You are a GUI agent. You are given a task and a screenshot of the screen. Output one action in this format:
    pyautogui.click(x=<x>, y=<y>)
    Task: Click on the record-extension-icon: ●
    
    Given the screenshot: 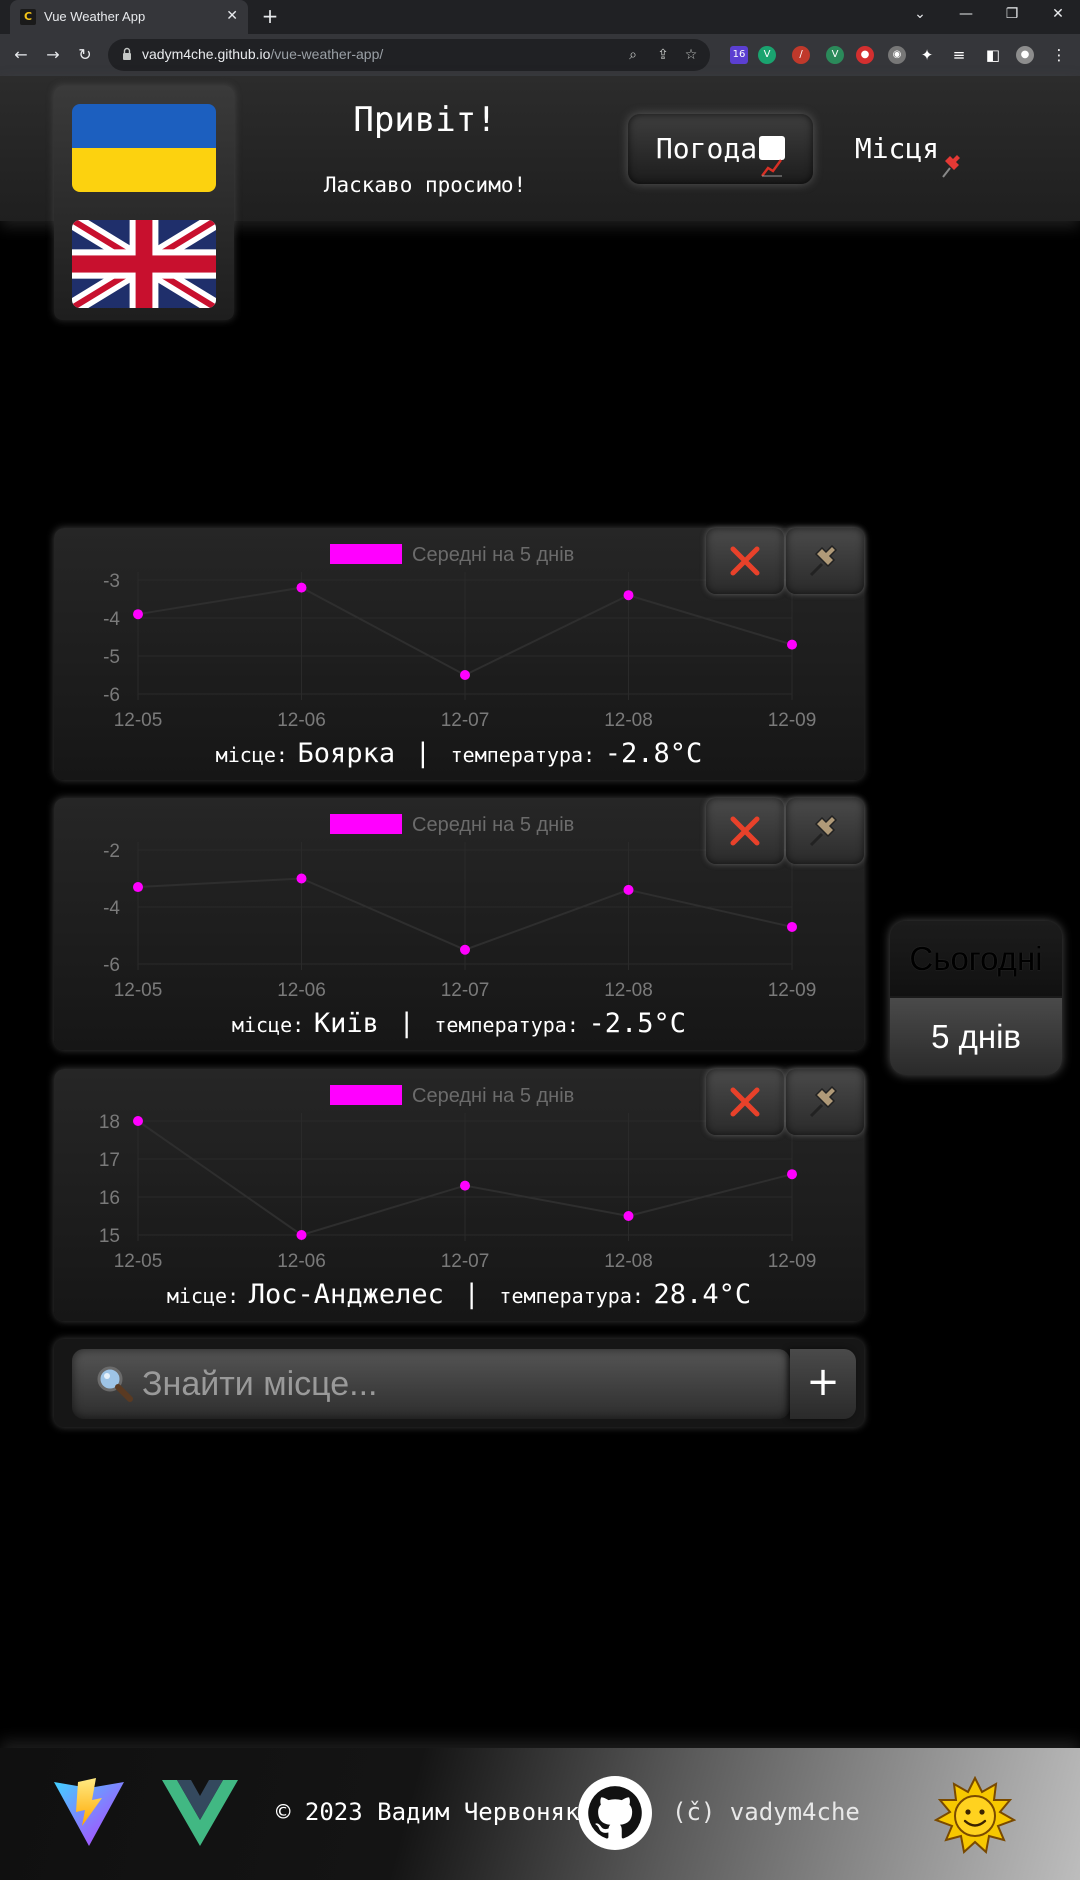 What is the action you would take?
    pyautogui.click(x=865, y=55)
    